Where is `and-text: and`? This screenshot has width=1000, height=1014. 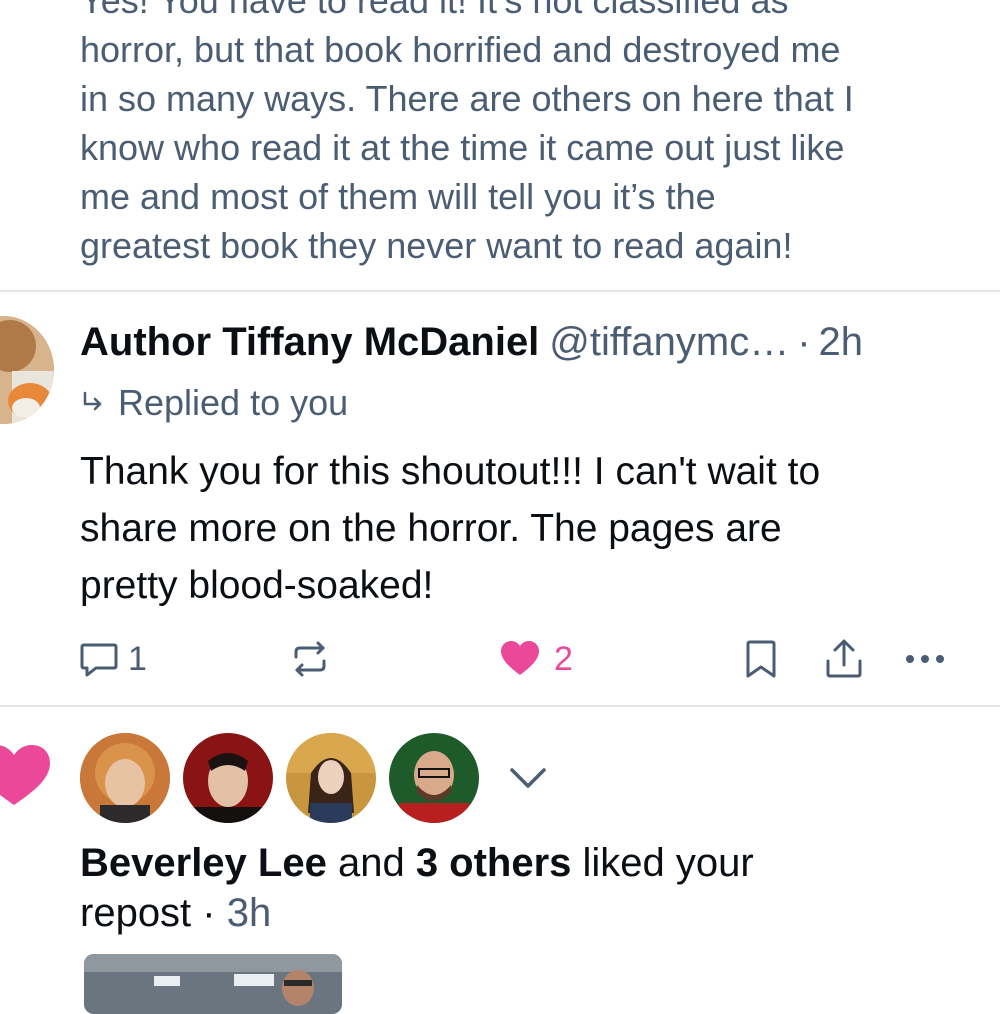
and-text: and is located at coordinates (371, 863).